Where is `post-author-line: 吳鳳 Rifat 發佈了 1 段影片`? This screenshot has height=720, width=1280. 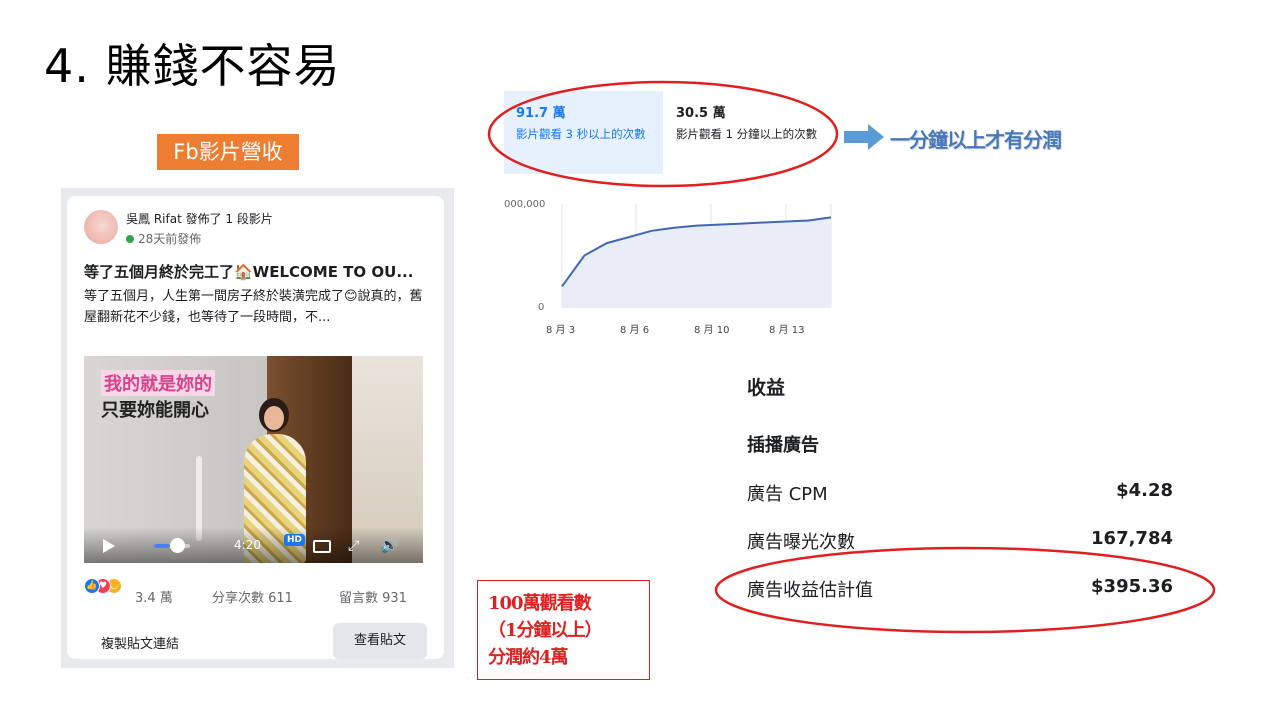 post-author-line: 吳鳳 Rifat 發佈了 1 段影片 is located at coordinates (199, 218).